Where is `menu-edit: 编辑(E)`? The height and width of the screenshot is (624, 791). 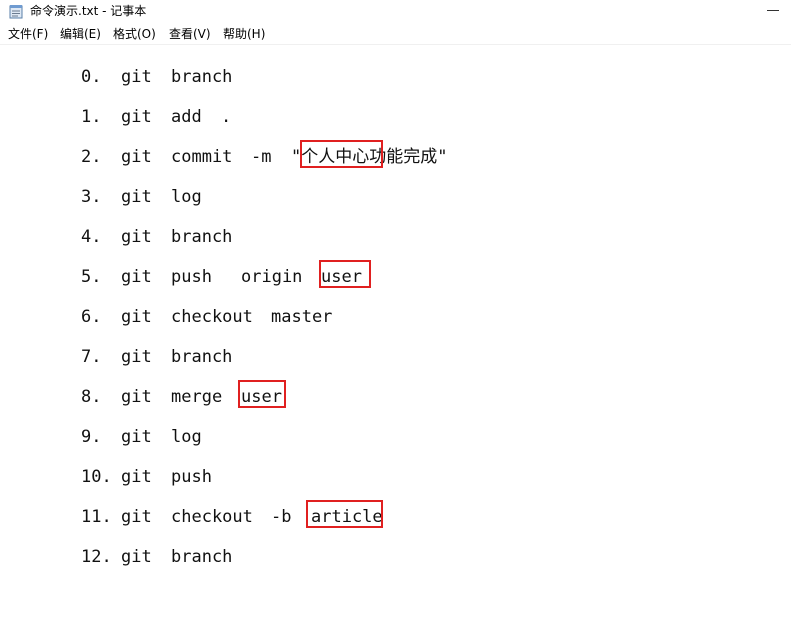 menu-edit: 编辑(E) is located at coordinates (80, 34).